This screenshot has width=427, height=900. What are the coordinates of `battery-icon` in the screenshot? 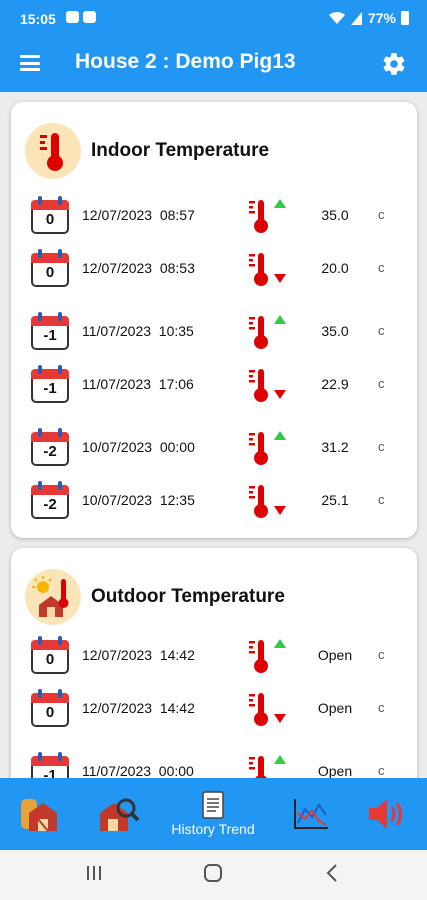 It's located at (405, 18).